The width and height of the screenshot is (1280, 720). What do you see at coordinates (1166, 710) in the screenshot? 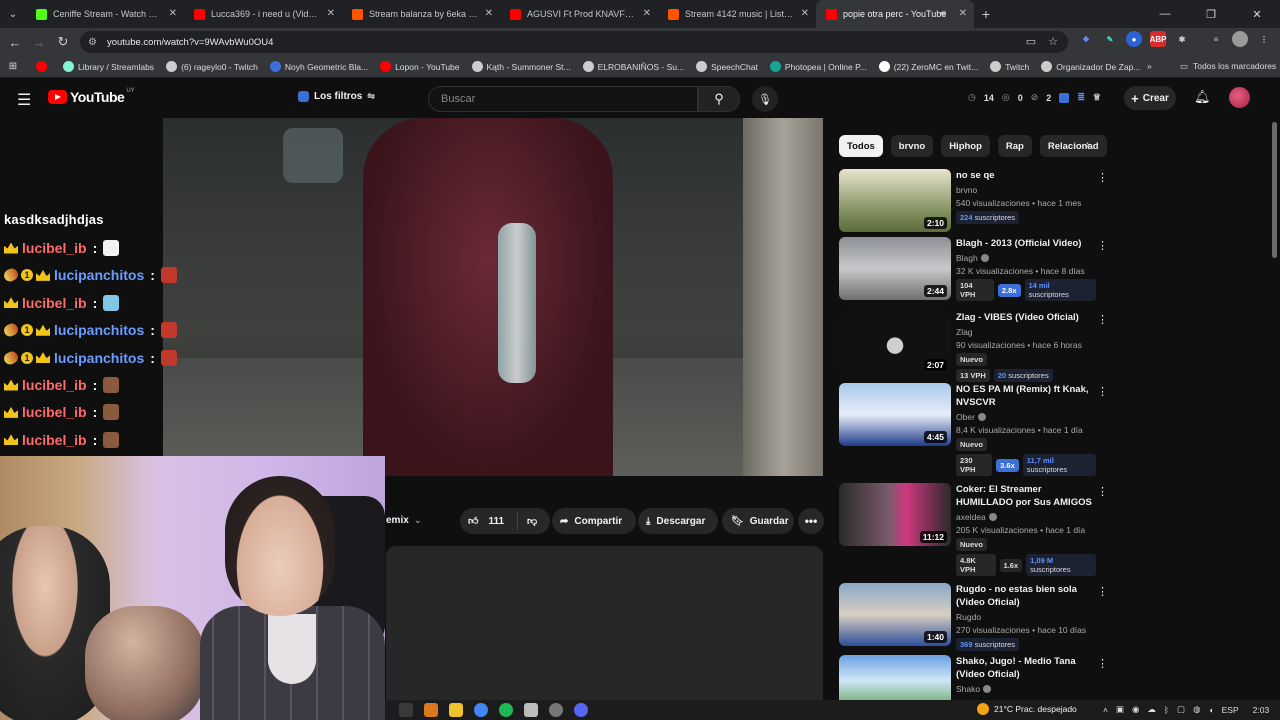
I see `bluetooth-icon: ᛒ` at bounding box center [1166, 710].